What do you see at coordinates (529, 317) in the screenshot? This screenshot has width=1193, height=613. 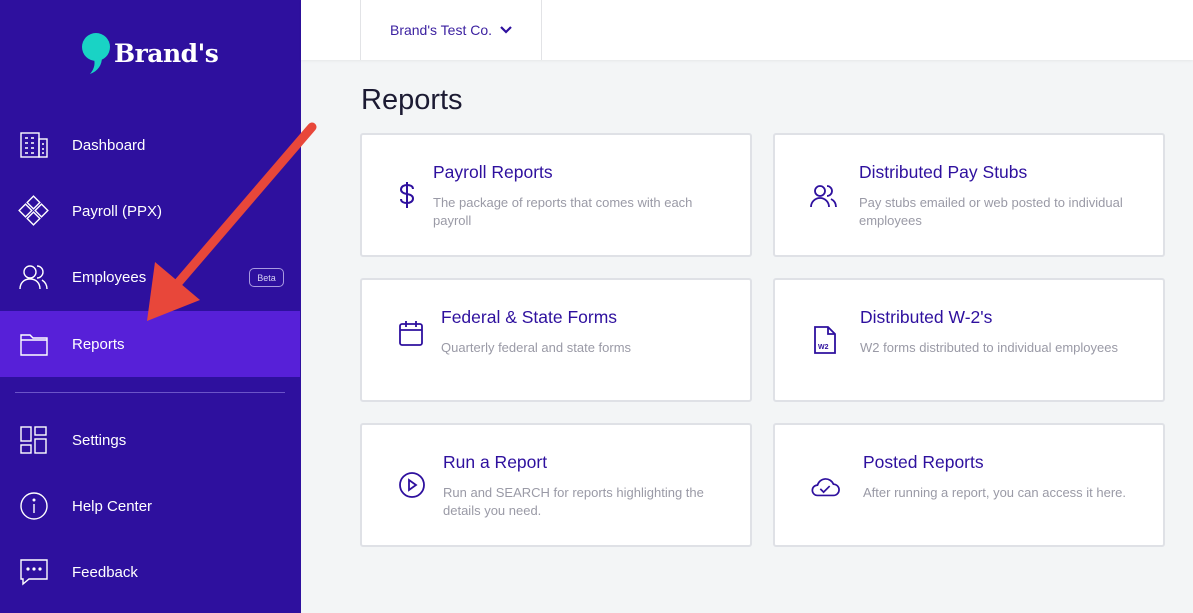 I see `card-title: Federal & State Forms` at bounding box center [529, 317].